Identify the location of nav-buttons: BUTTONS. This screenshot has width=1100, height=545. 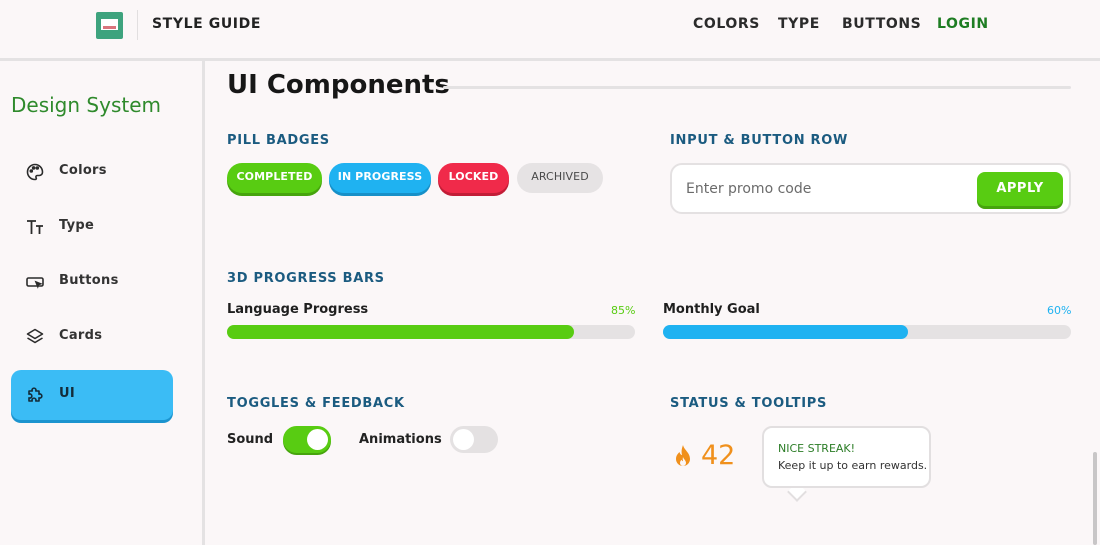
(881, 24).